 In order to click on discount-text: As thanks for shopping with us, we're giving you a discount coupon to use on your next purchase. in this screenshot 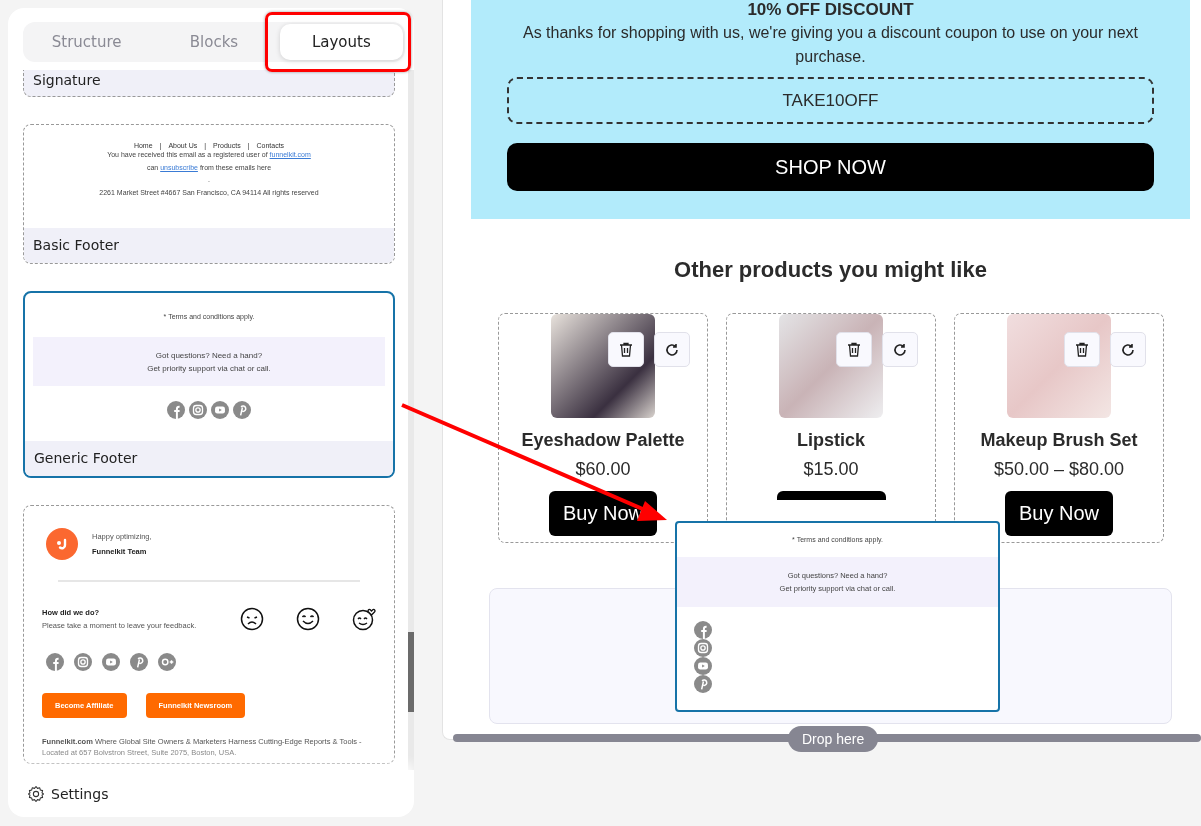, I will do `click(830, 45)`.